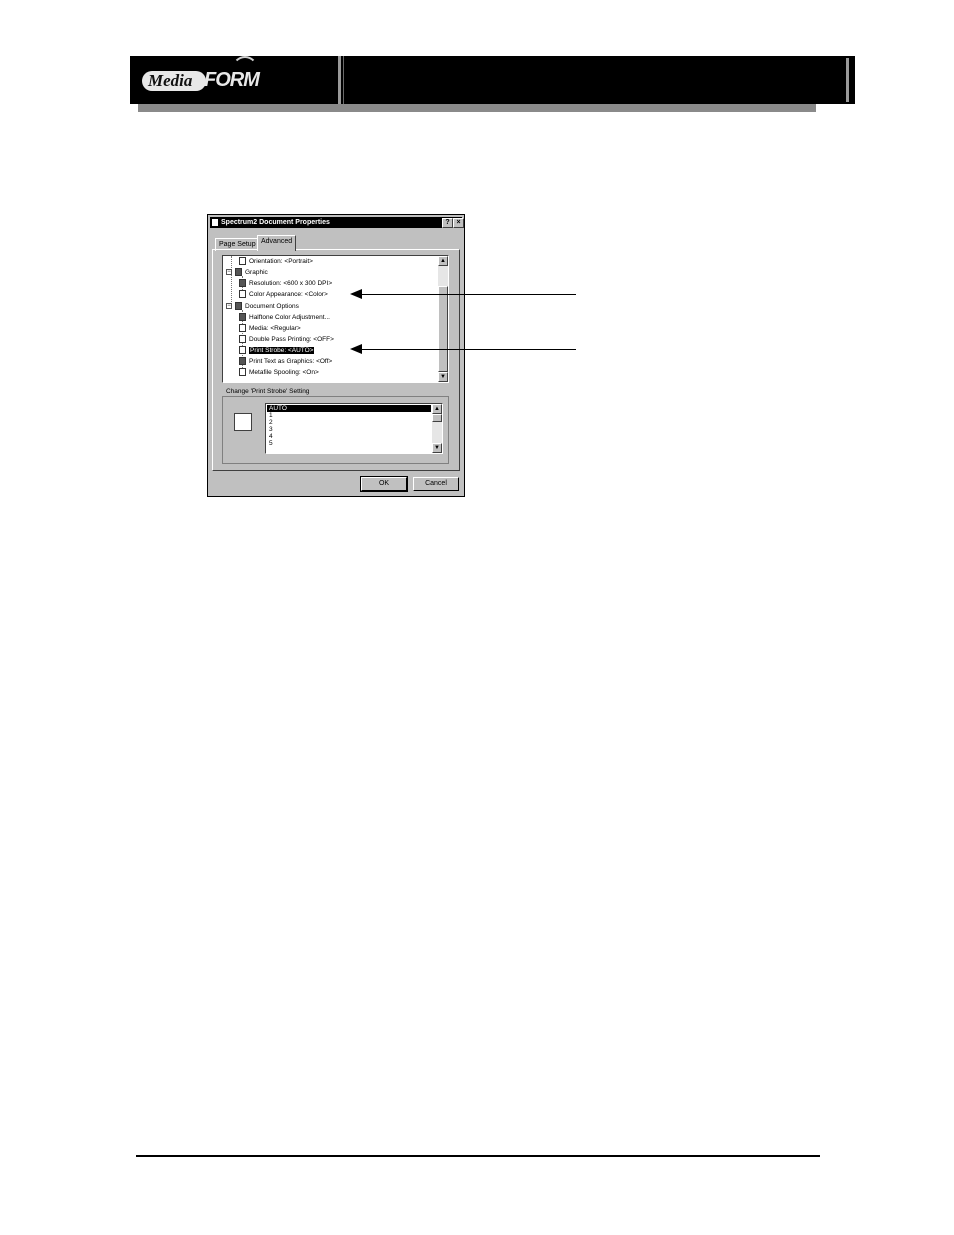 The width and height of the screenshot is (954, 1235). I want to click on tree-item-label: Media: <Regular>, so click(275, 328).